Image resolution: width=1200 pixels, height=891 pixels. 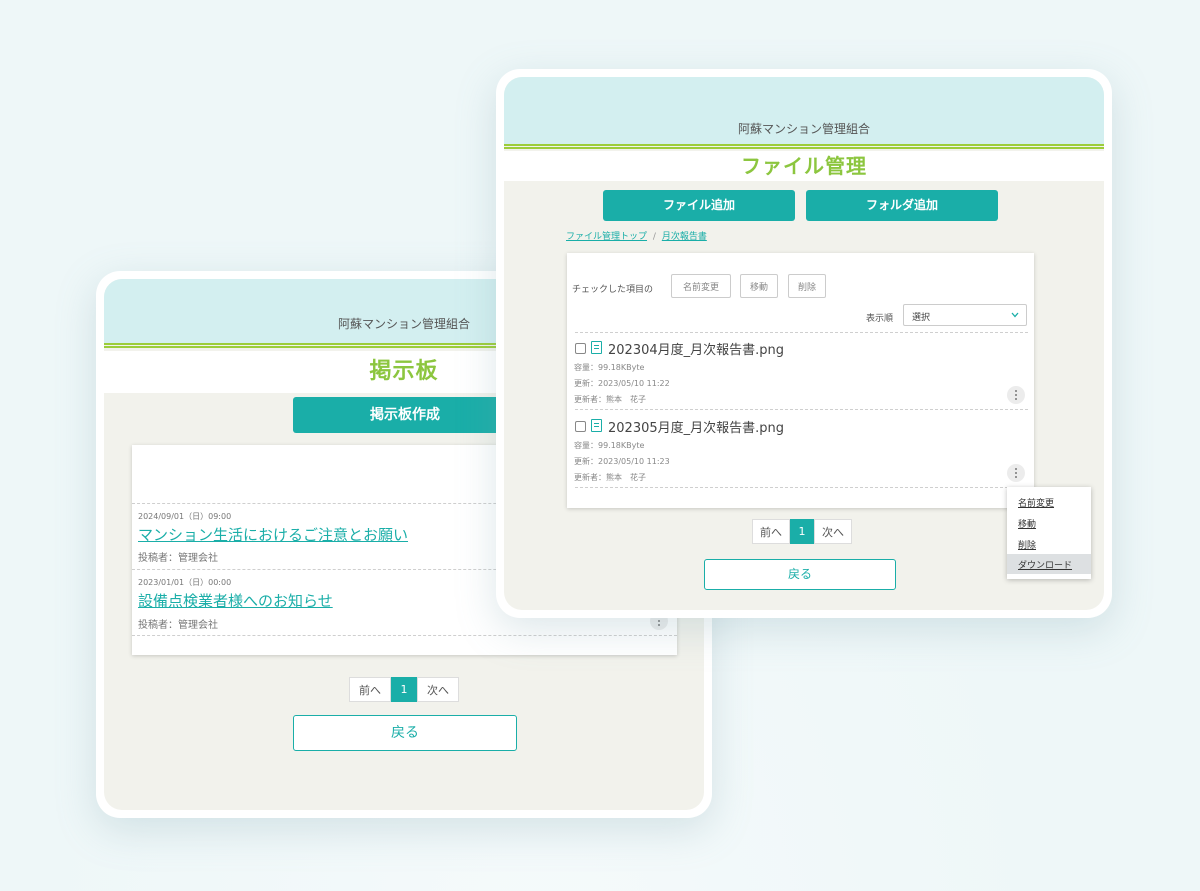 I want to click on file-header: 阿蘇マンション管理組合, so click(x=804, y=111).